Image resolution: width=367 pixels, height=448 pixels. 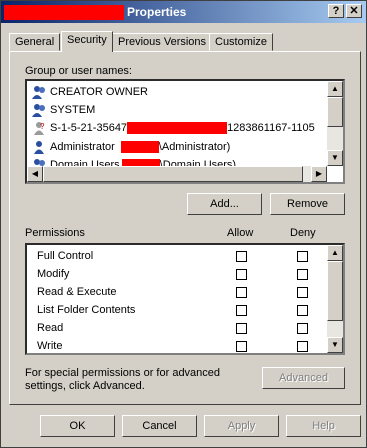 What do you see at coordinates (87, 41) in the screenshot?
I see `tab-security: Security` at bounding box center [87, 41].